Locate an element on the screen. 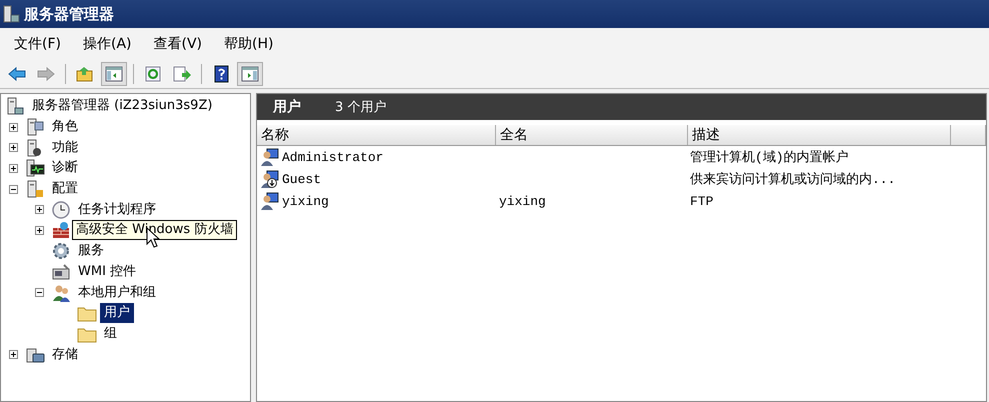 The image size is (989, 402). export-icon is located at coordinates (182, 74).